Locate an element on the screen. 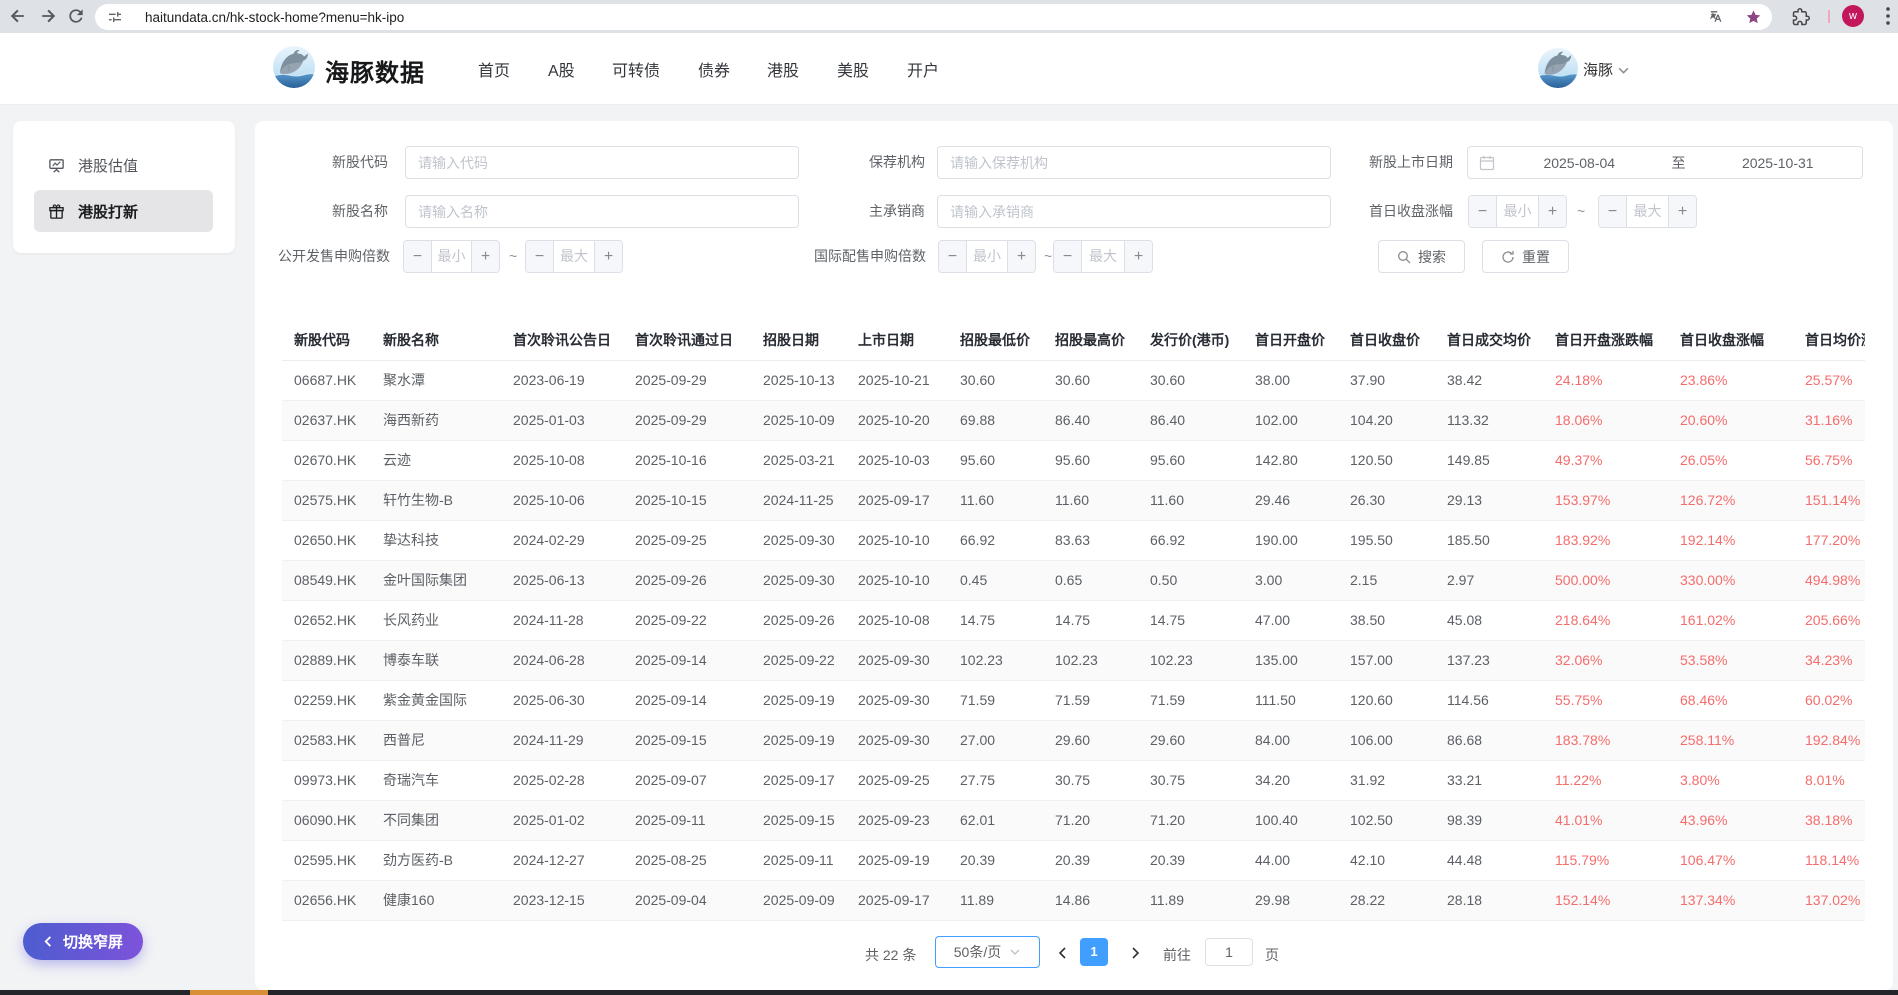 The image size is (1898, 995). table-cell: 29.60 is located at coordinates (1090, 740).